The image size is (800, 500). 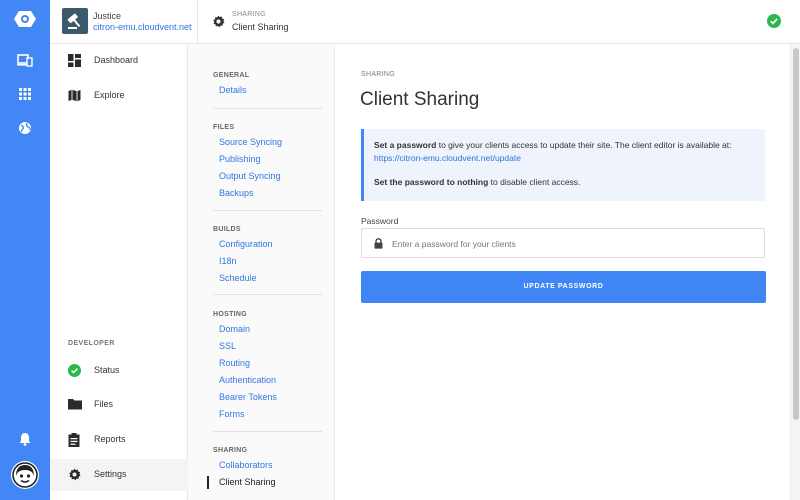 I want to click on subnav-link-i18n: I18n, so click(x=267, y=261).